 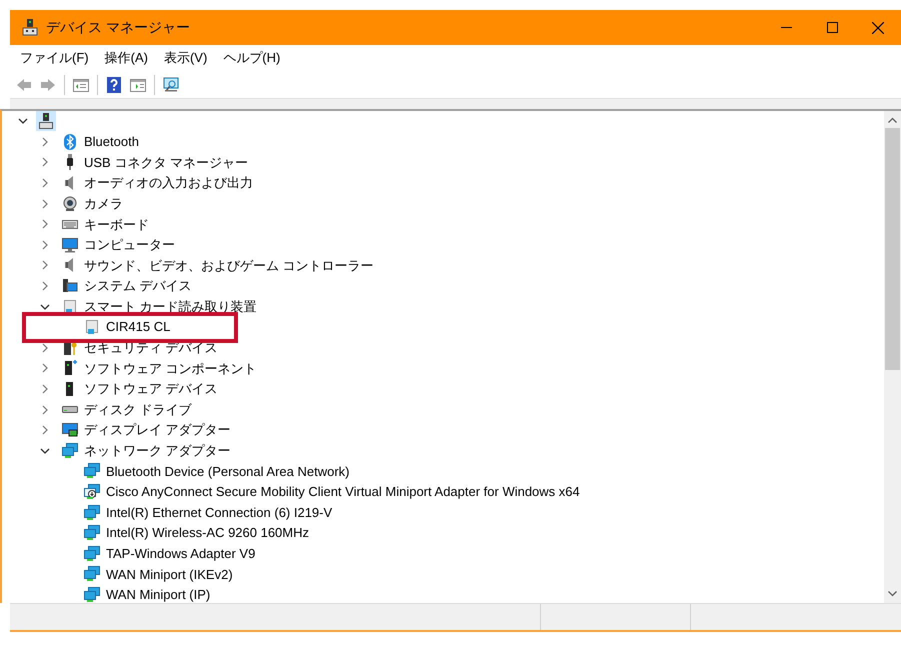 I want to click on bluetooth-icon, so click(x=70, y=142).